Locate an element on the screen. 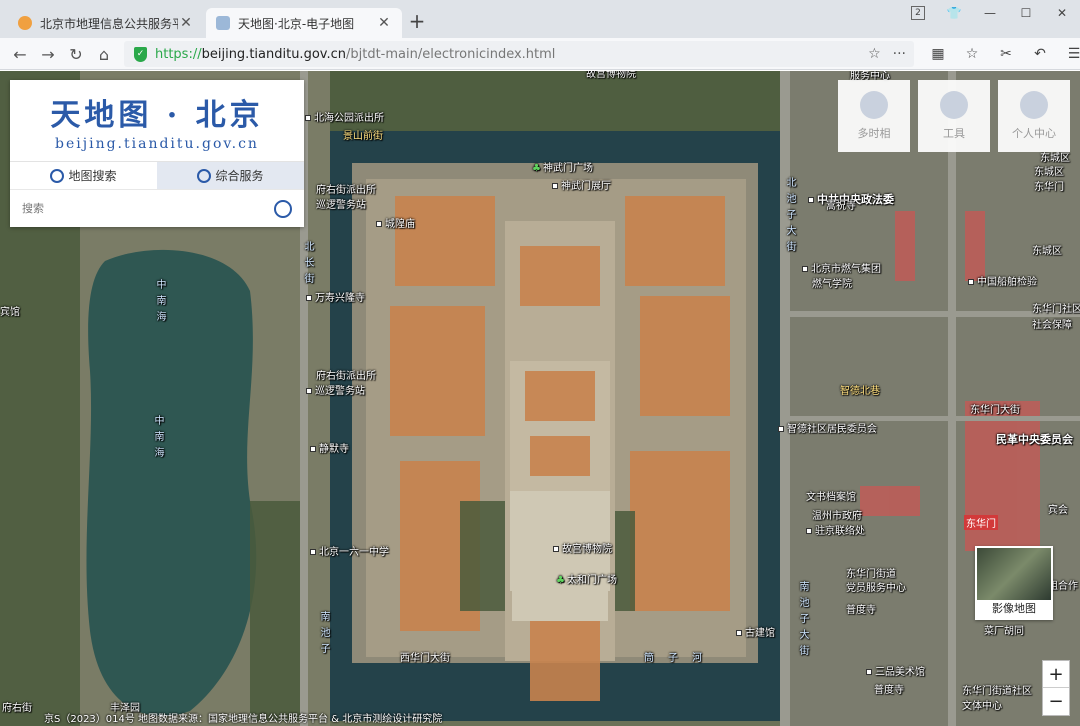  tab-title: 天地图·北京-电子地图 is located at coordinates (296, 23).